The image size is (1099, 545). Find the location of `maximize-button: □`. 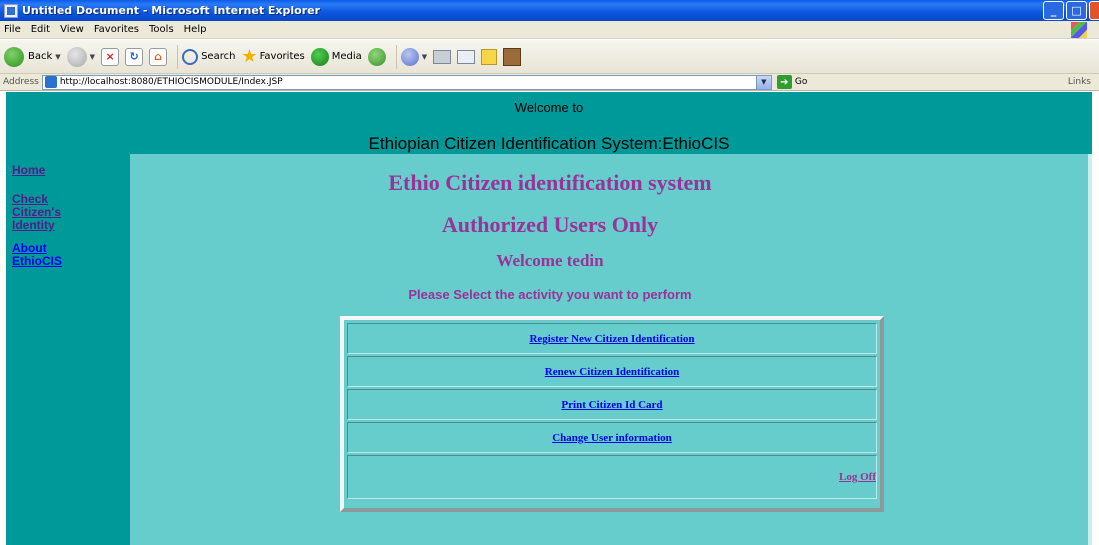

maximize-button: □ is located at coordinates (1076, 10).